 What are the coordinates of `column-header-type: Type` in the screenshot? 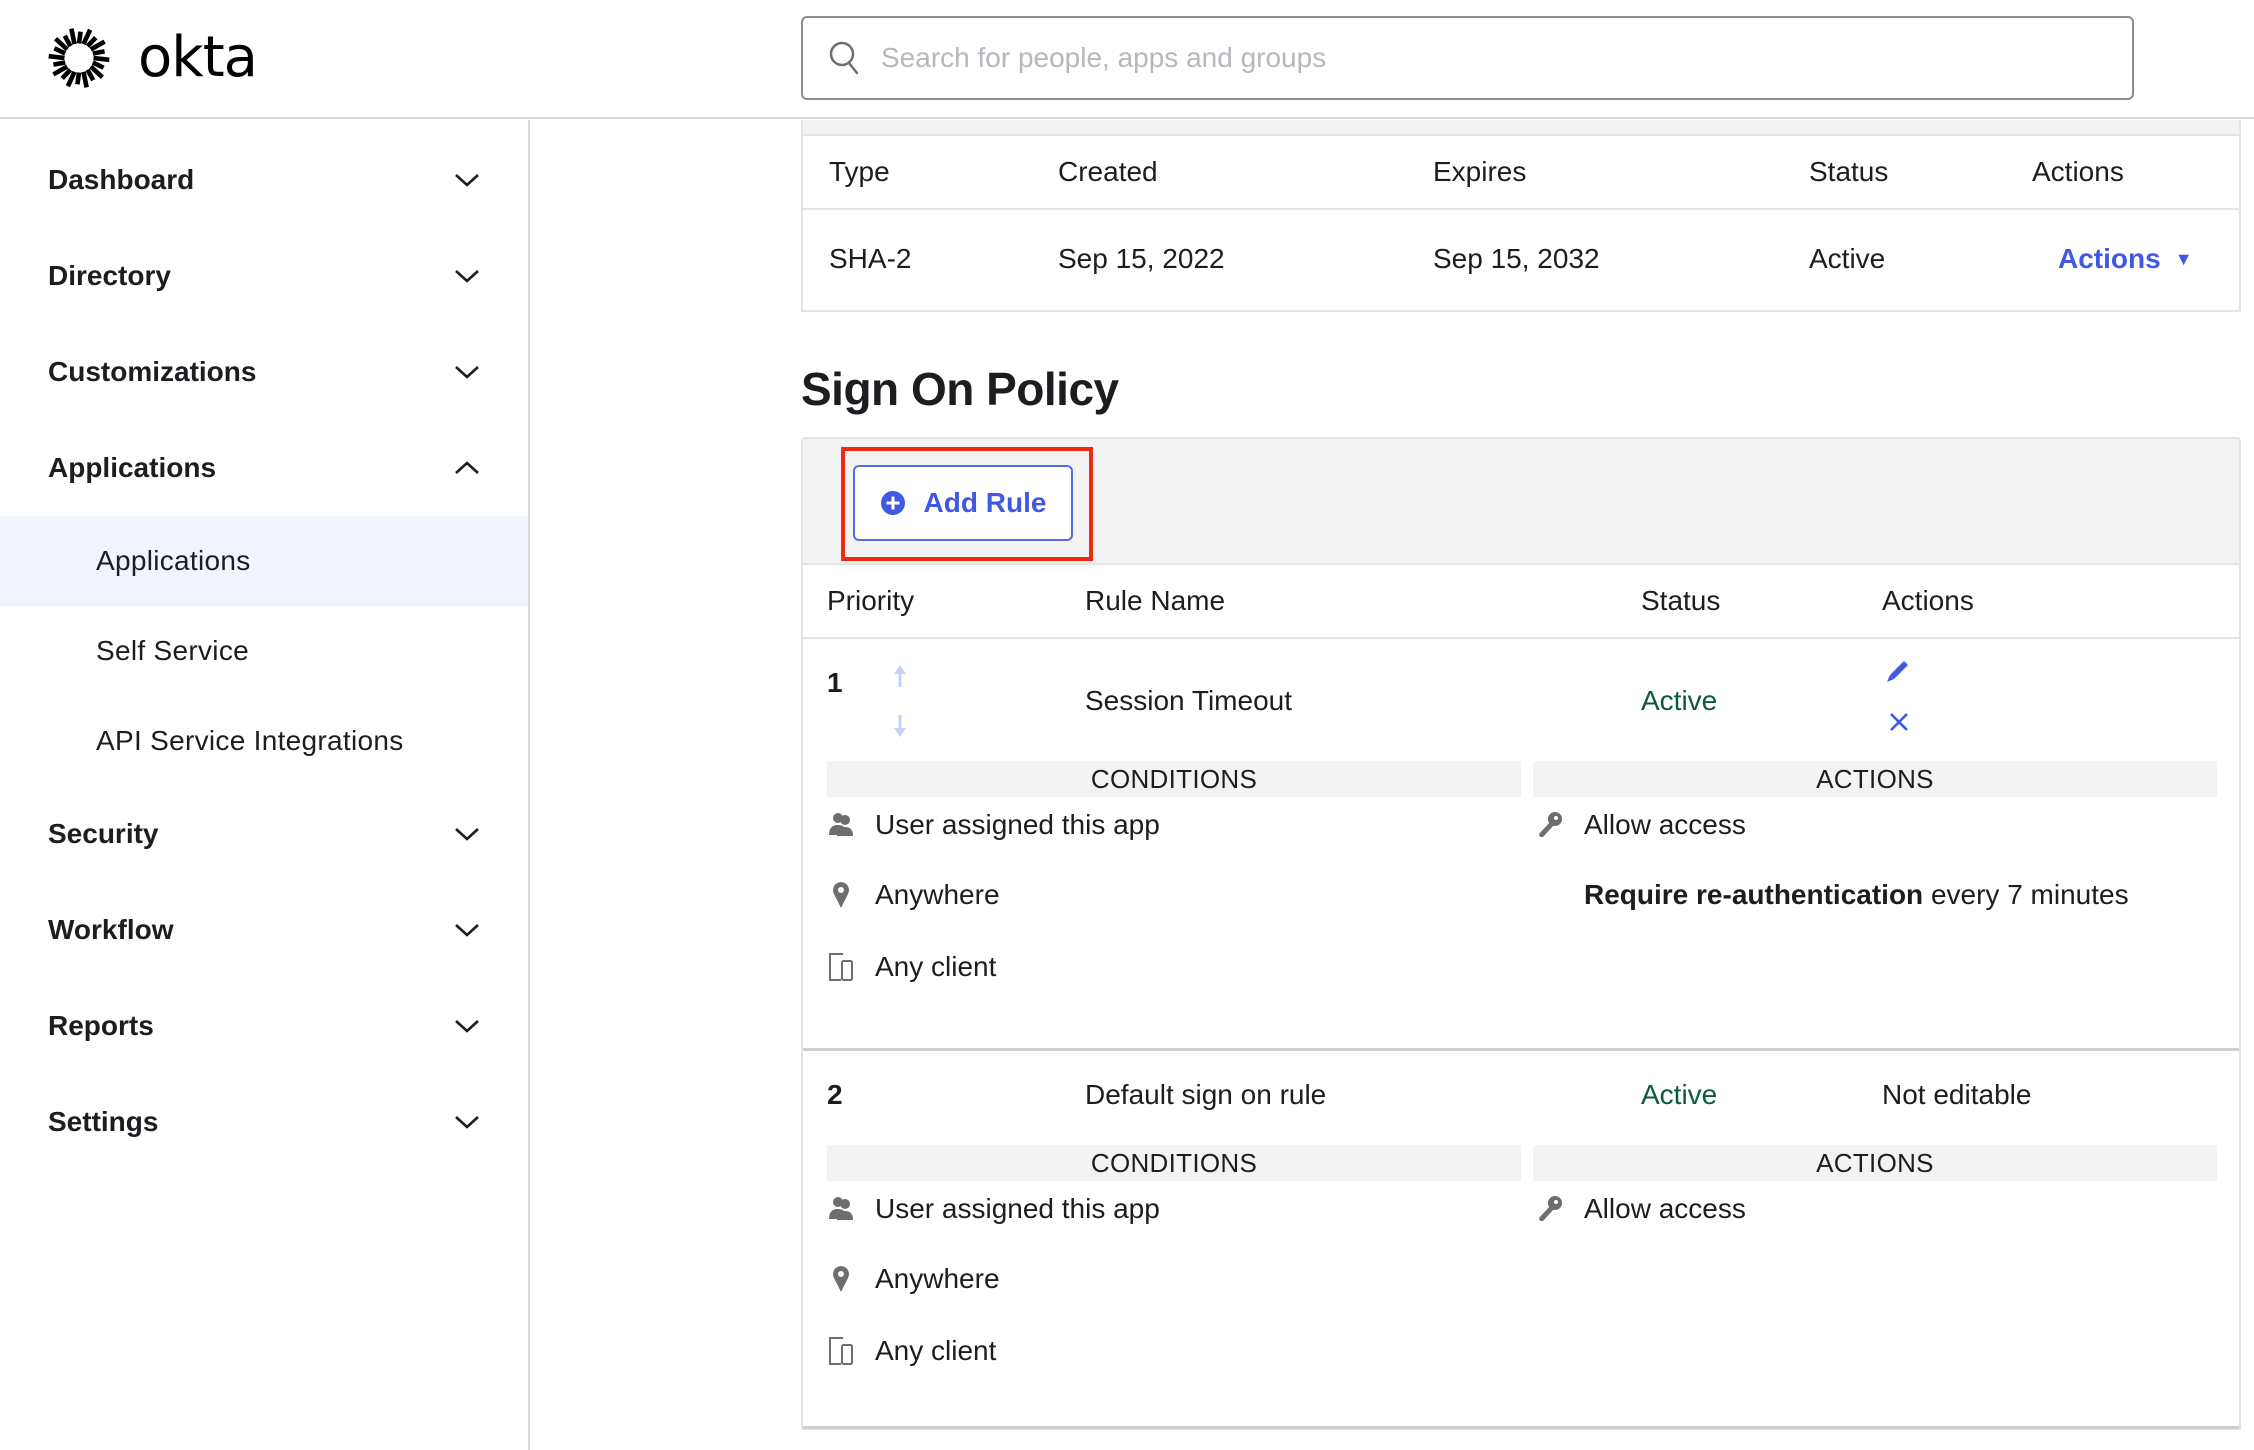 It's located at (859, 171).